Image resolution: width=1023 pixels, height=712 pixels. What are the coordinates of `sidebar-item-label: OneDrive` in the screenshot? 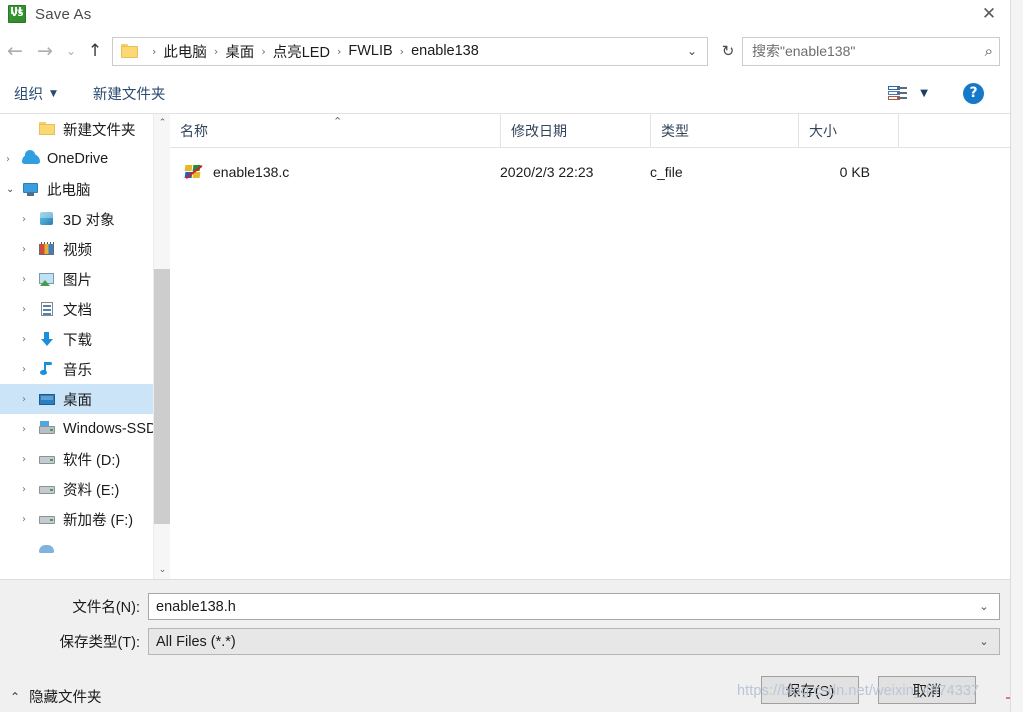 It's located at (78, 159).